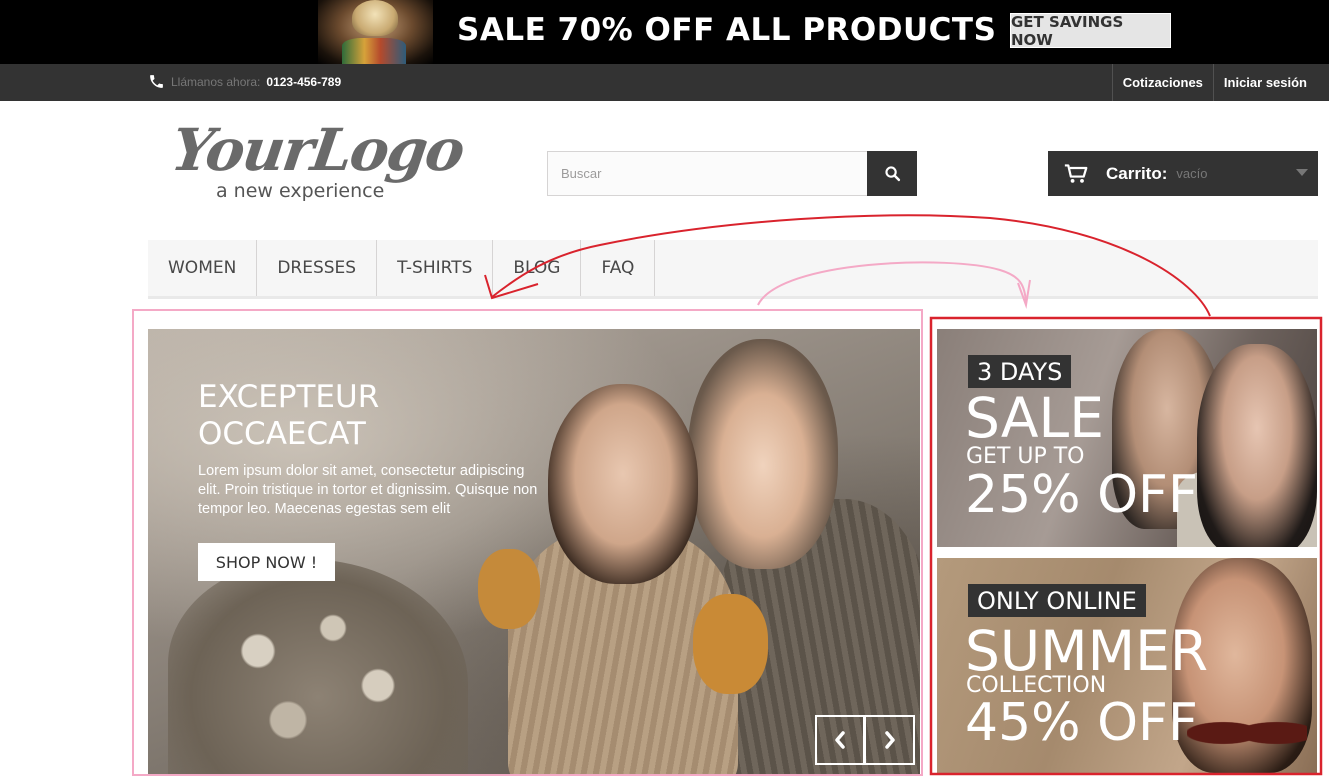 This screenshot has height=777, width=1329. I want to click on menu-item-women: WOMEN, so click(203, 268).